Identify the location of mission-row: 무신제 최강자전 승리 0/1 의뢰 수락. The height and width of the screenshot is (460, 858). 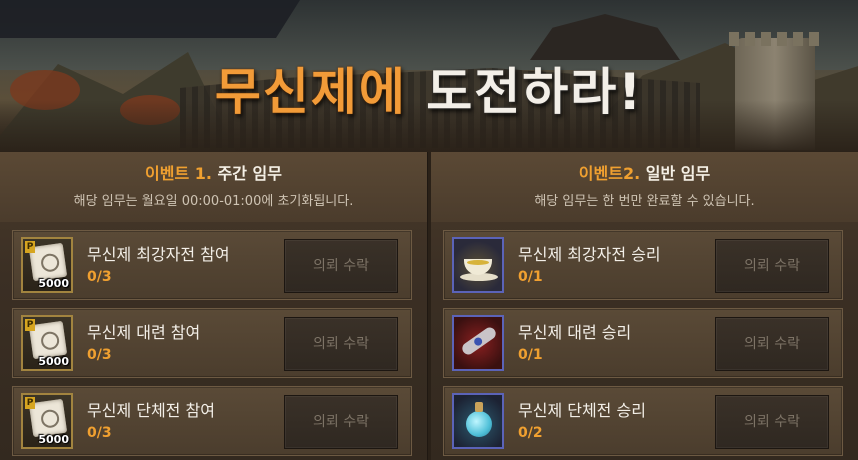
(643, 265).